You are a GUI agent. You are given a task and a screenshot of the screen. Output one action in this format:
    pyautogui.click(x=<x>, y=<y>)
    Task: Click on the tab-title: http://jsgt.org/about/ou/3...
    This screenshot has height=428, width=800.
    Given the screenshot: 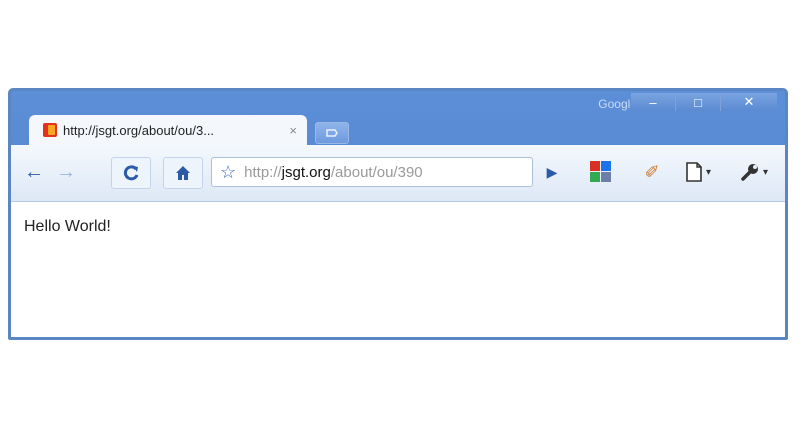 What is the action you would take?
    pyautogui.click(x=139, y=130)
    